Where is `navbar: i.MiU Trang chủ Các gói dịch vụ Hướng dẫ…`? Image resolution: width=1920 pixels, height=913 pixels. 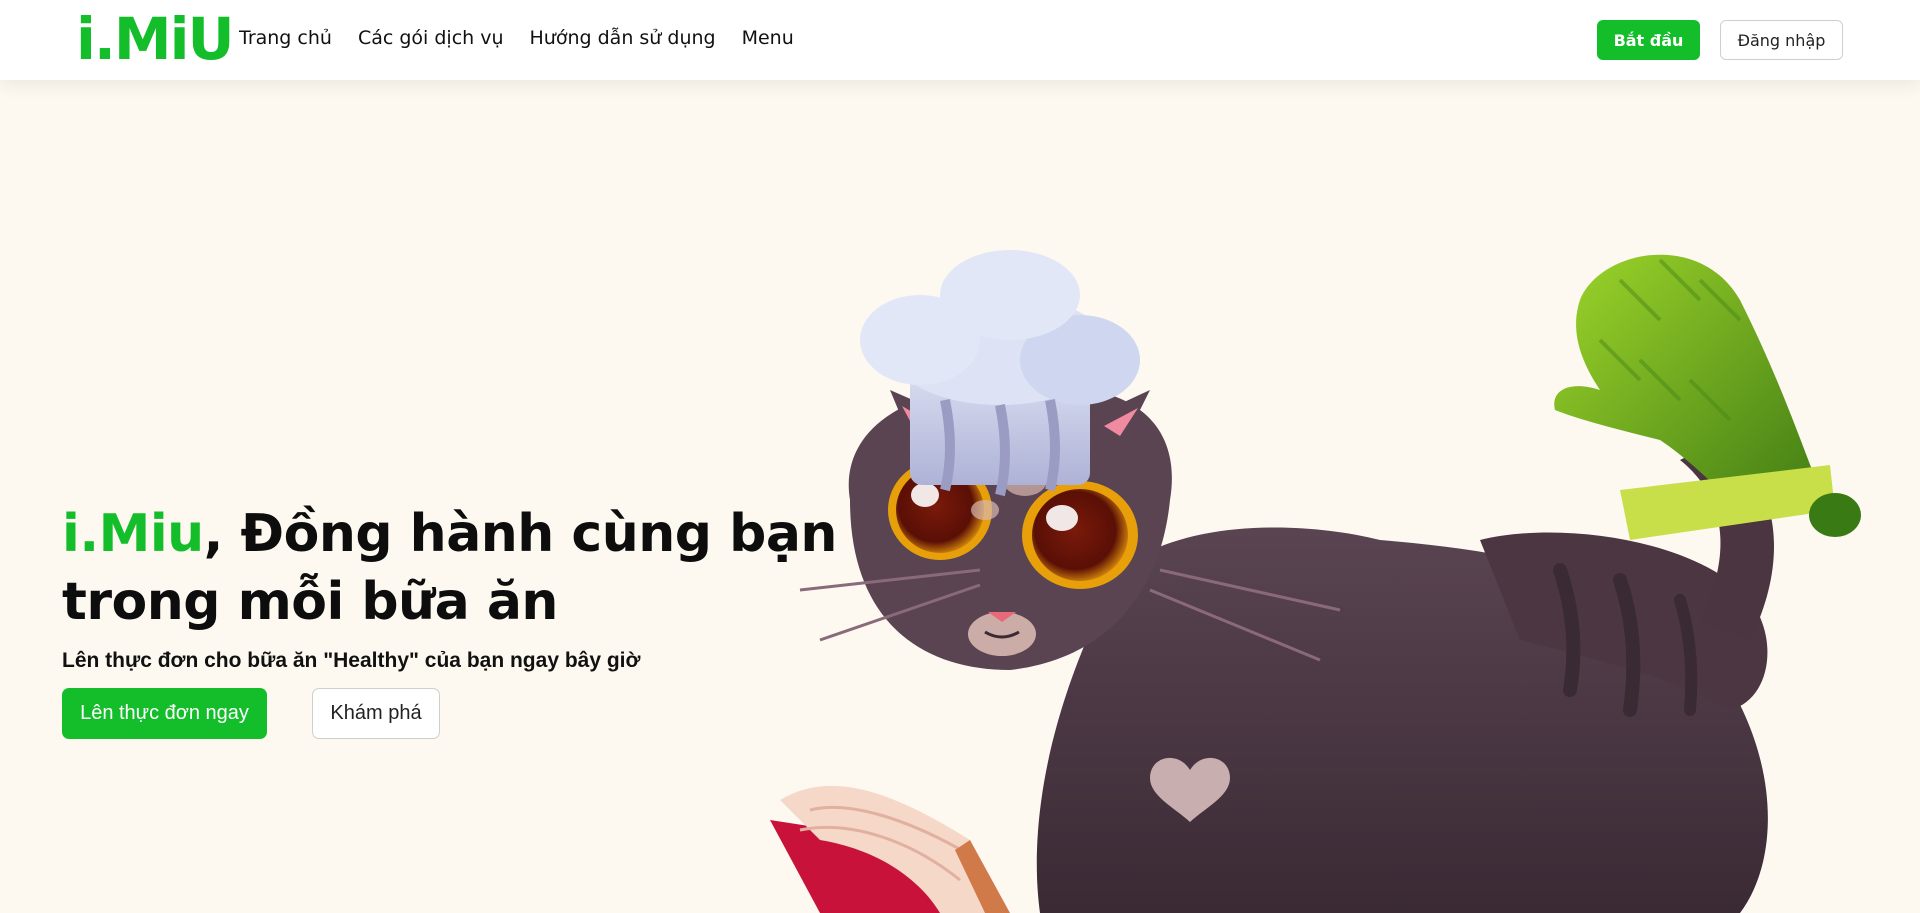 navbar: i.MiU Trang chủ Các gói dịch vụ Hướng dẫ… is located at coordinates (960, 40).